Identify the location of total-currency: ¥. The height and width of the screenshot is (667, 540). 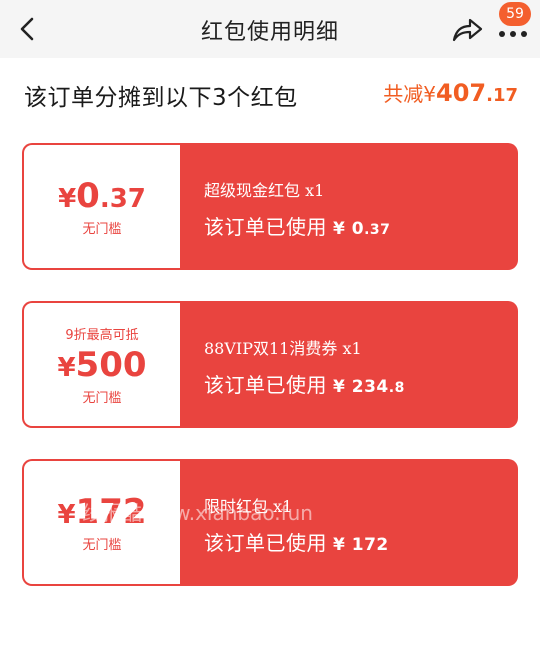
(429, 94).